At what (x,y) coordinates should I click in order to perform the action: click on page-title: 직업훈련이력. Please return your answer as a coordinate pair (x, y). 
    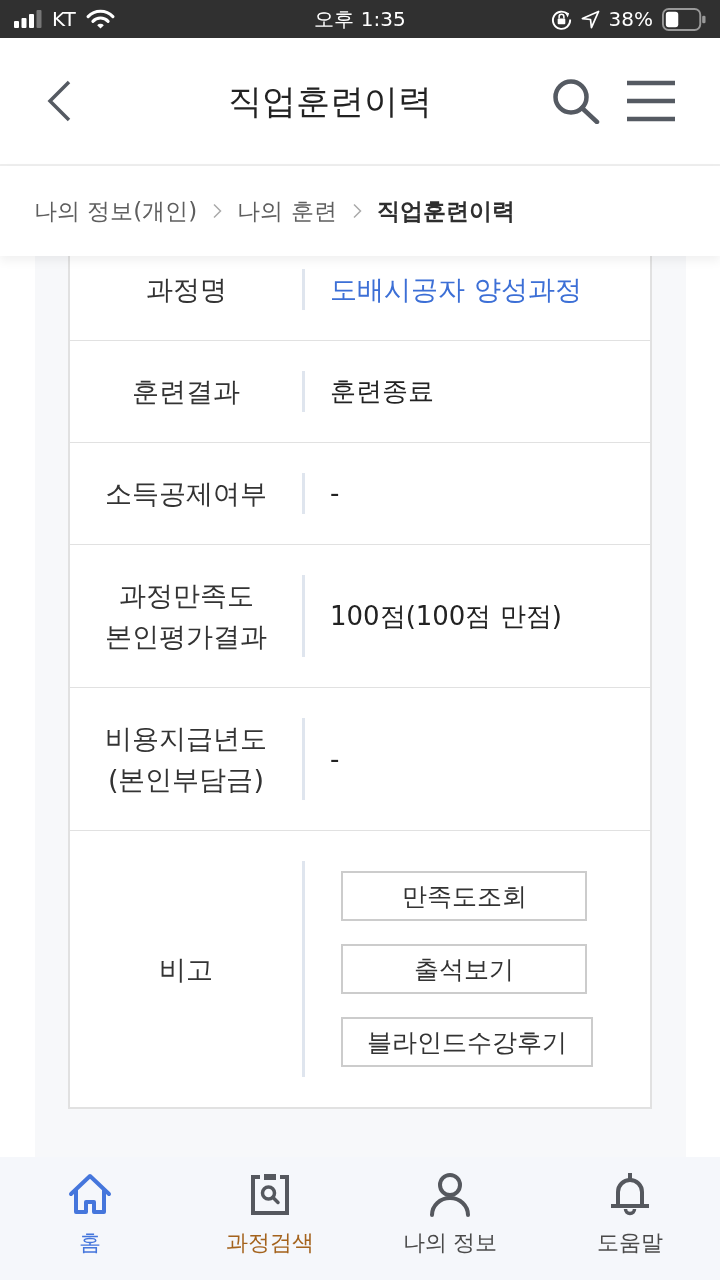
    Looking at the image, I should click on (330, 101).